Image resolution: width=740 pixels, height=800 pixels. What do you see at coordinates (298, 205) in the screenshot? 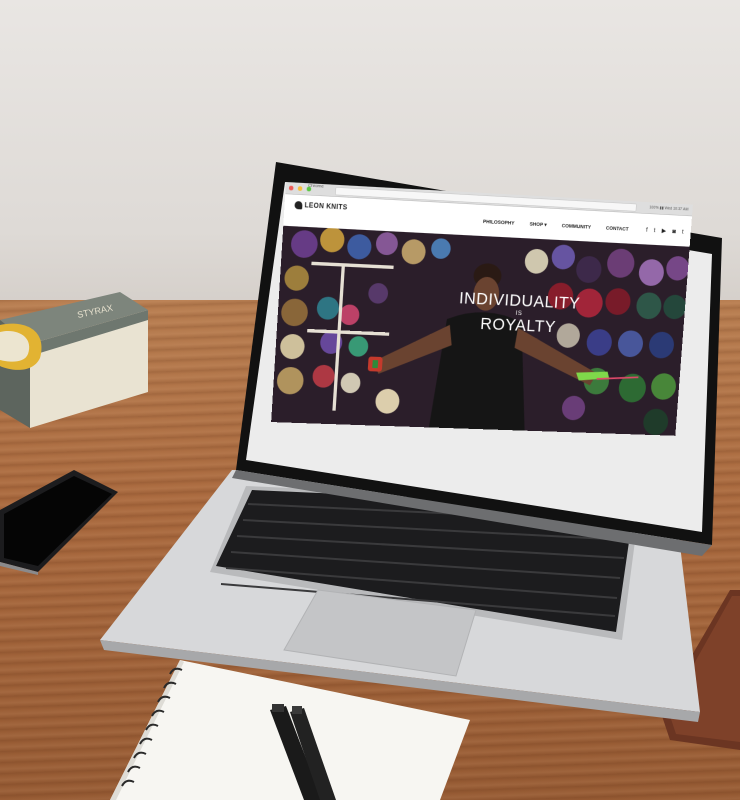
I see `logo-icon` at bounding box center [298, 205].